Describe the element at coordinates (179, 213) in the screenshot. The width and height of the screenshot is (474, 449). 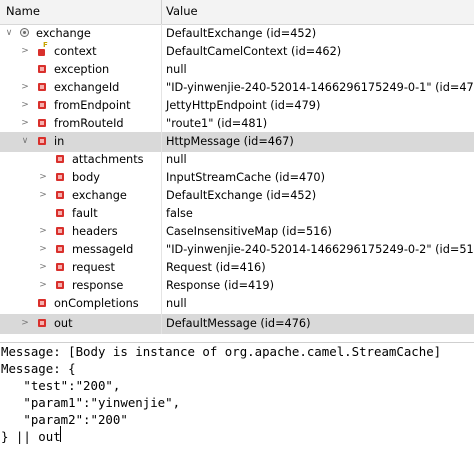
I see `variable-value: false` at that location.